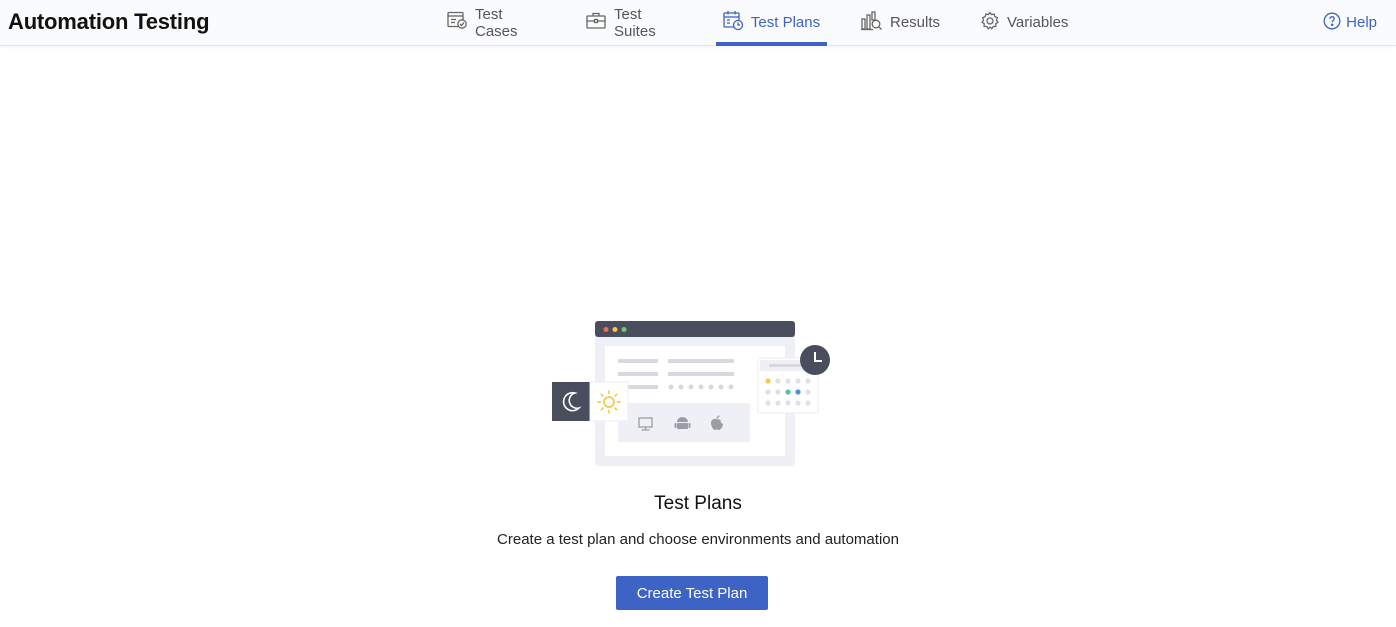  What do you see at coordinates (915, 22) in the screenshot?
I see `tab-label: Results` at bounding box center [915, 22].